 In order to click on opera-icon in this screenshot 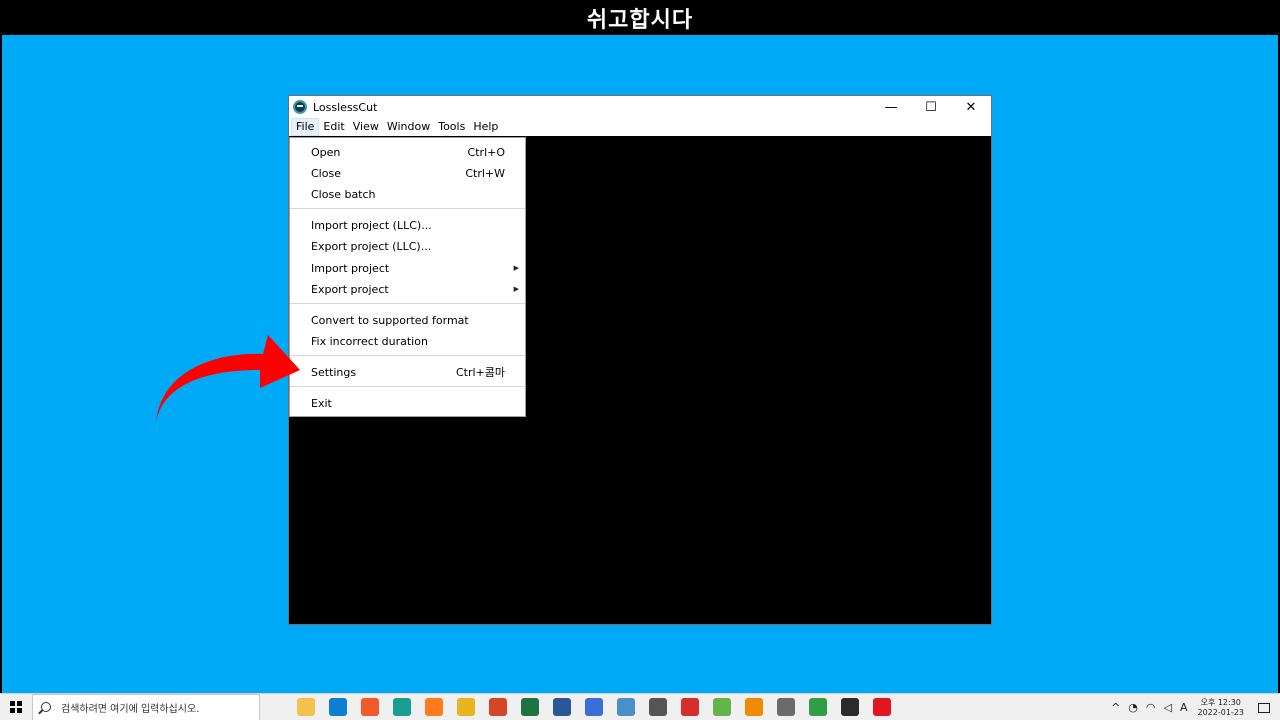, I will do `click(882, 707)`.